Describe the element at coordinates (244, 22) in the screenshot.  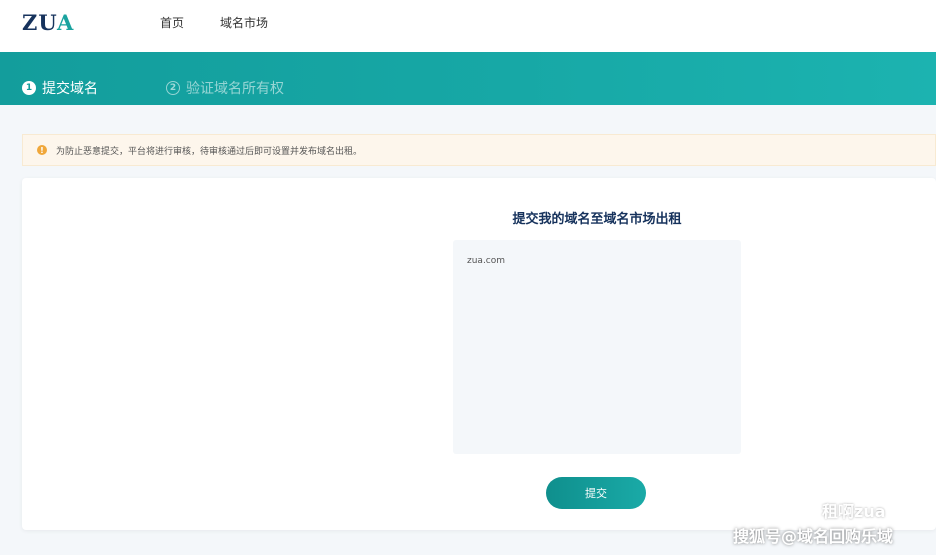
I see `nav-domain-market: 域名市场` at that location.